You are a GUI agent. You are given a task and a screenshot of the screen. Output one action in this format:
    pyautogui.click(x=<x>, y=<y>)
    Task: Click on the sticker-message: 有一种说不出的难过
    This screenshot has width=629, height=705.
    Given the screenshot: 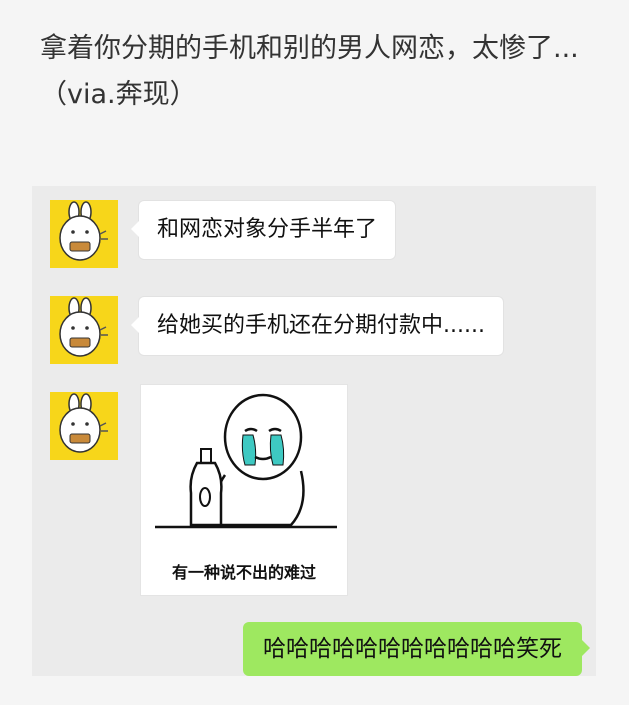 What is the action you would take?
    pyautogui.click(x=244, y=490)
    